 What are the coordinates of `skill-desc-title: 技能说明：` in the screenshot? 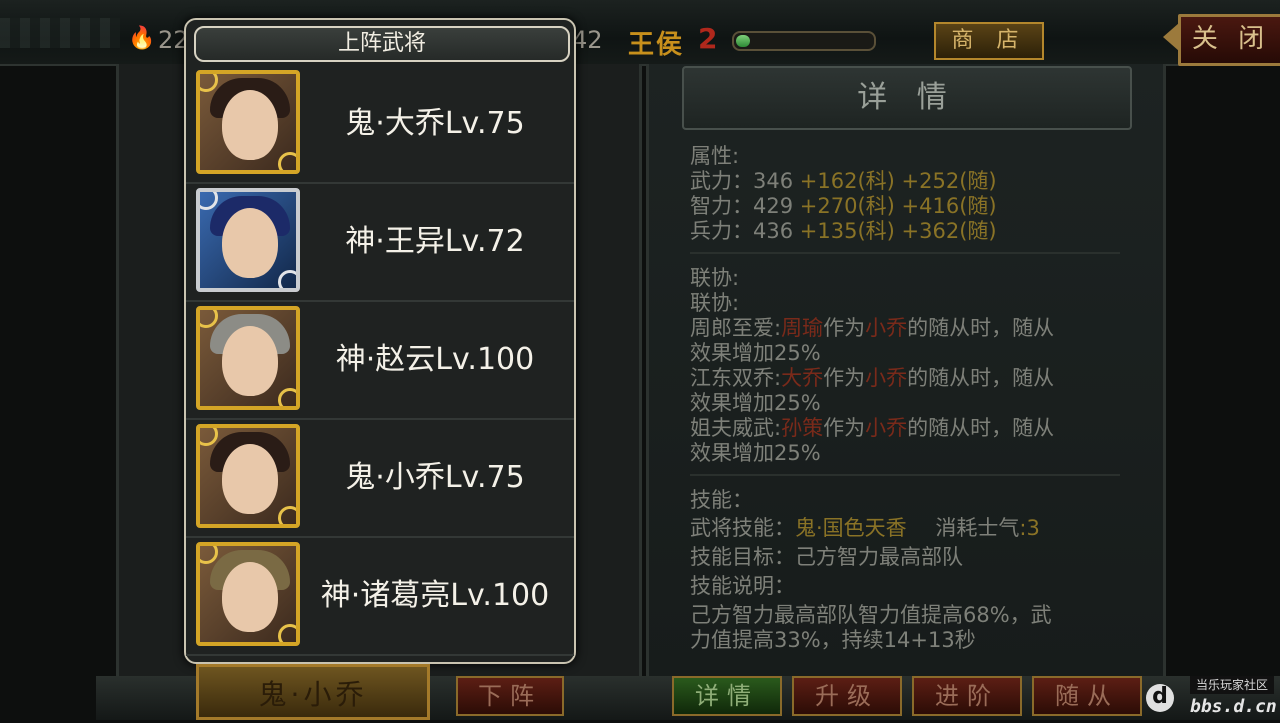 It's located at (742, 586).